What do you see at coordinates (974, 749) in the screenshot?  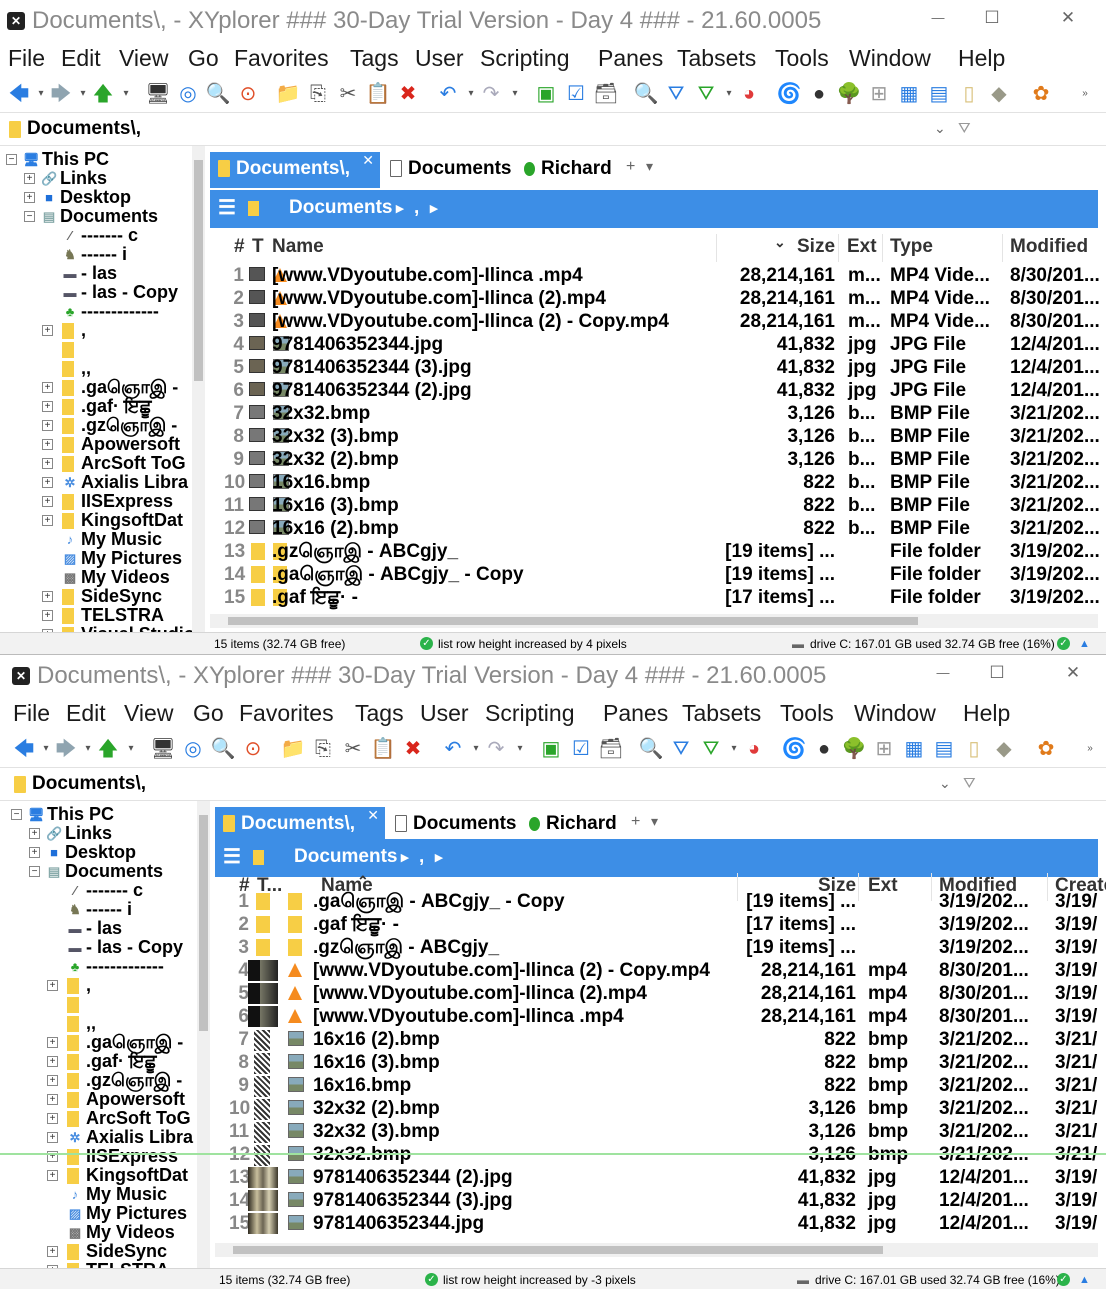 I see `note-icon: ▯` at bounding box center [974, 749].